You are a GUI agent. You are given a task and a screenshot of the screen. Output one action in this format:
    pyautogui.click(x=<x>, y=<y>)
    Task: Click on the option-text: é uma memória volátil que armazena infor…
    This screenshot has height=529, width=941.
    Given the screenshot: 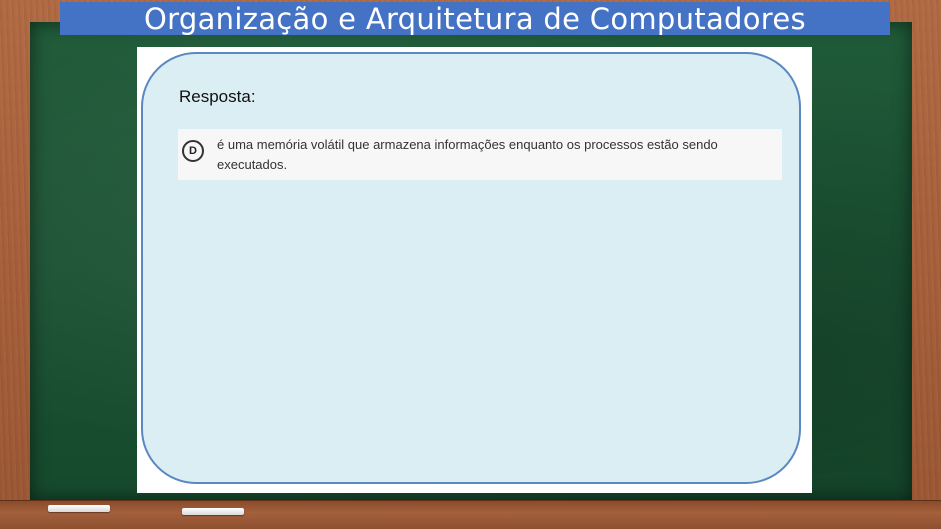 What is the action you would take?
    pyautogui.click(x=467, y=154)
    